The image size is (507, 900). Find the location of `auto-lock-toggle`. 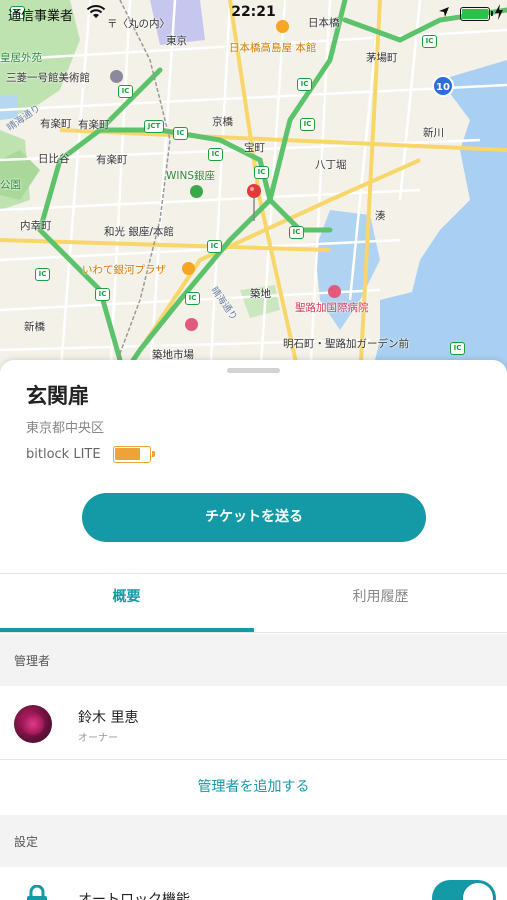

auto-lock-toggle is located at coordinates (464, 890).